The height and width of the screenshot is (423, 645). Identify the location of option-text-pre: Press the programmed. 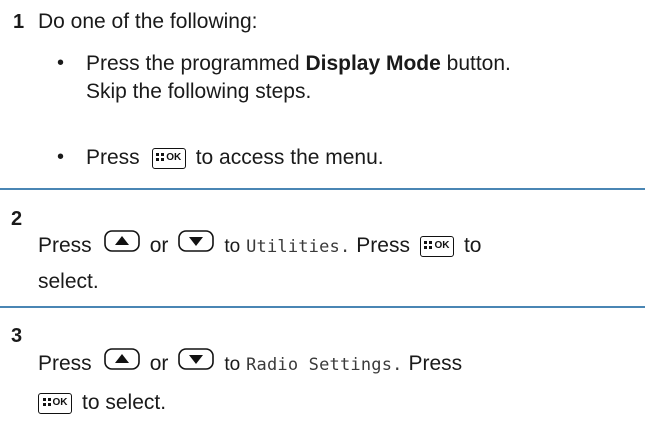
(196, 63).